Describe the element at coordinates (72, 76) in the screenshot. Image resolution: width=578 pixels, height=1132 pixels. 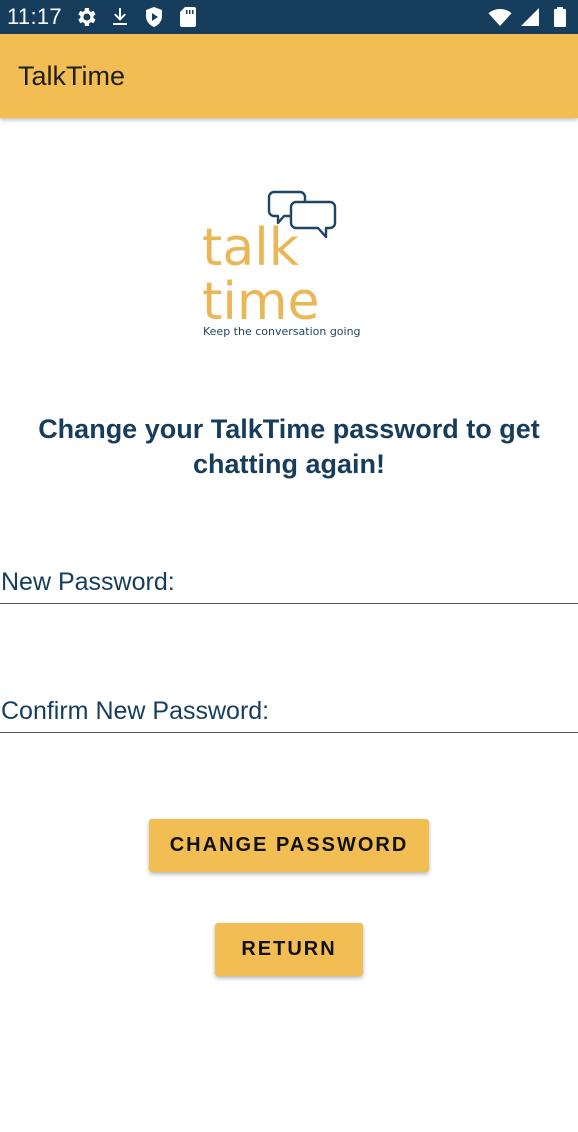
I see `app-title: TalkTime` at that location.